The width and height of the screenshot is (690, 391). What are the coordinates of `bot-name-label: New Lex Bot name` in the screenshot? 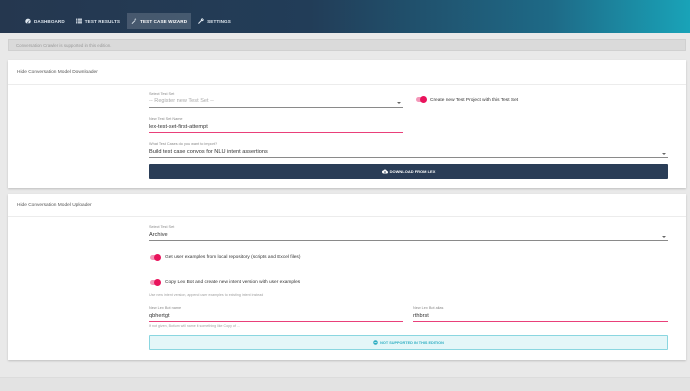 It's located at (165, 308).